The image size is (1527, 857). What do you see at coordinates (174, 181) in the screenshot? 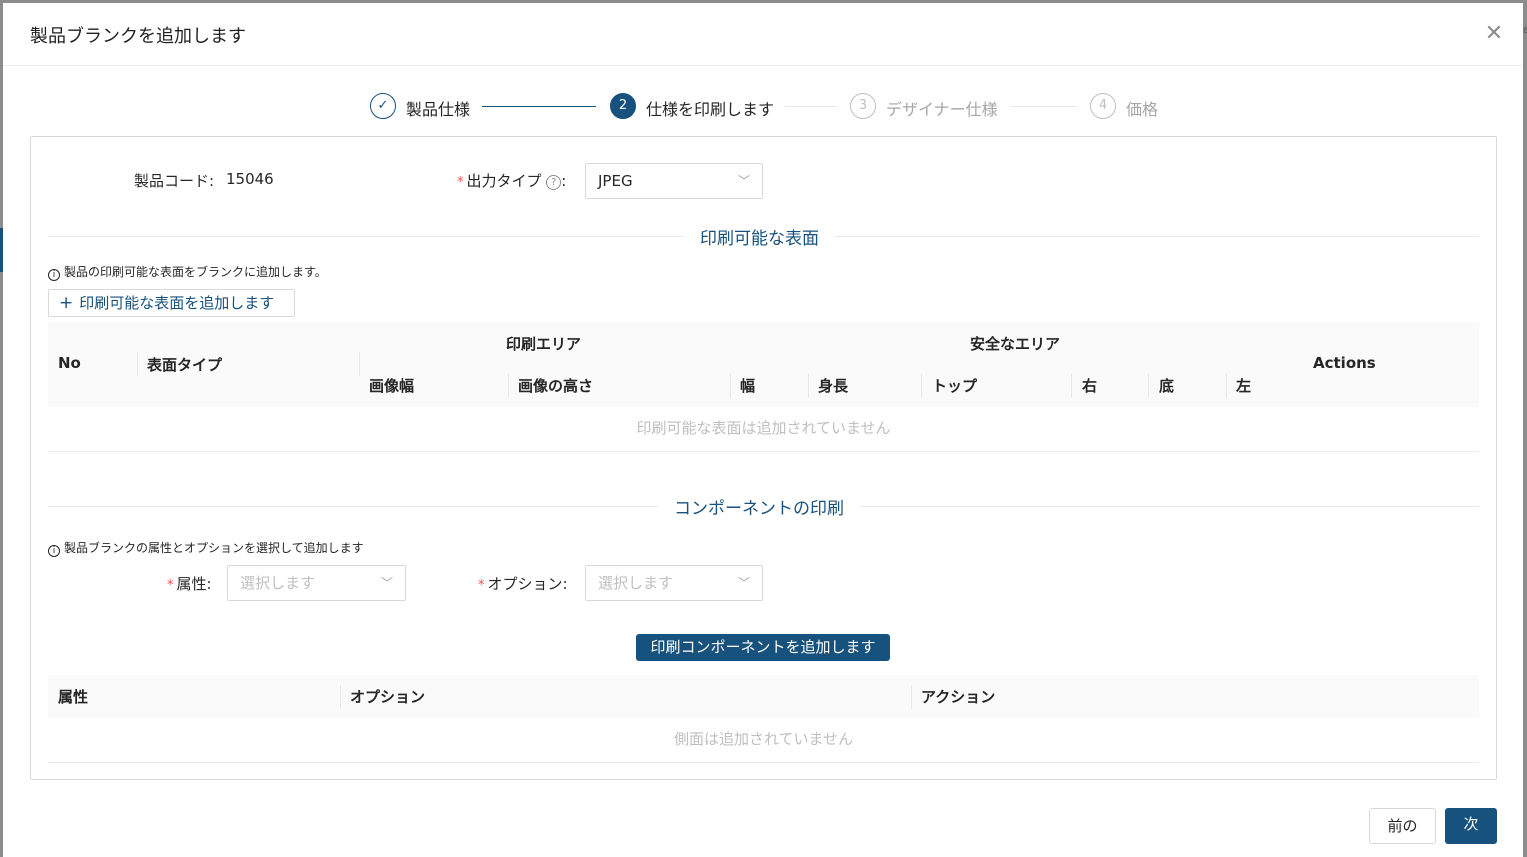
I see `product-code-label: 製品コード:` at bounding box center [174, 181].